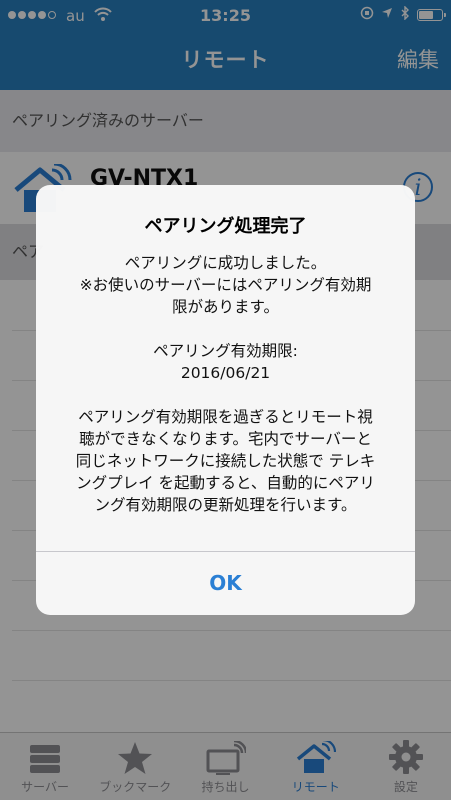 This screenshot has width=451, height=800. What do you see at coordinates (225, 263) in the screenshot?
I see `alert-line: ペアリングに成功しました。` at bounding box center [225, 263].